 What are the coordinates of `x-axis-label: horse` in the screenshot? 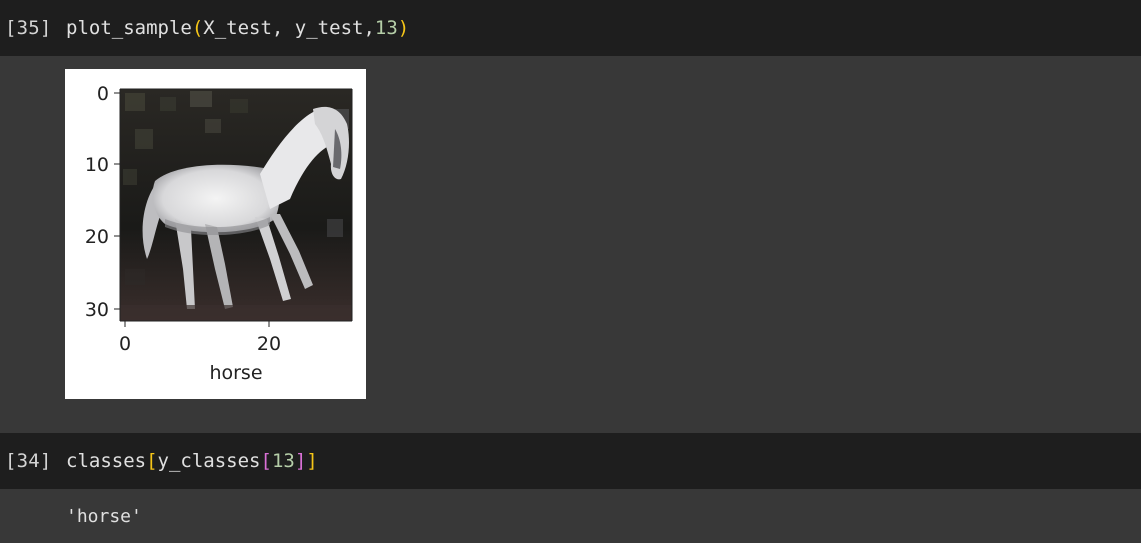 It's located at (235, 373).